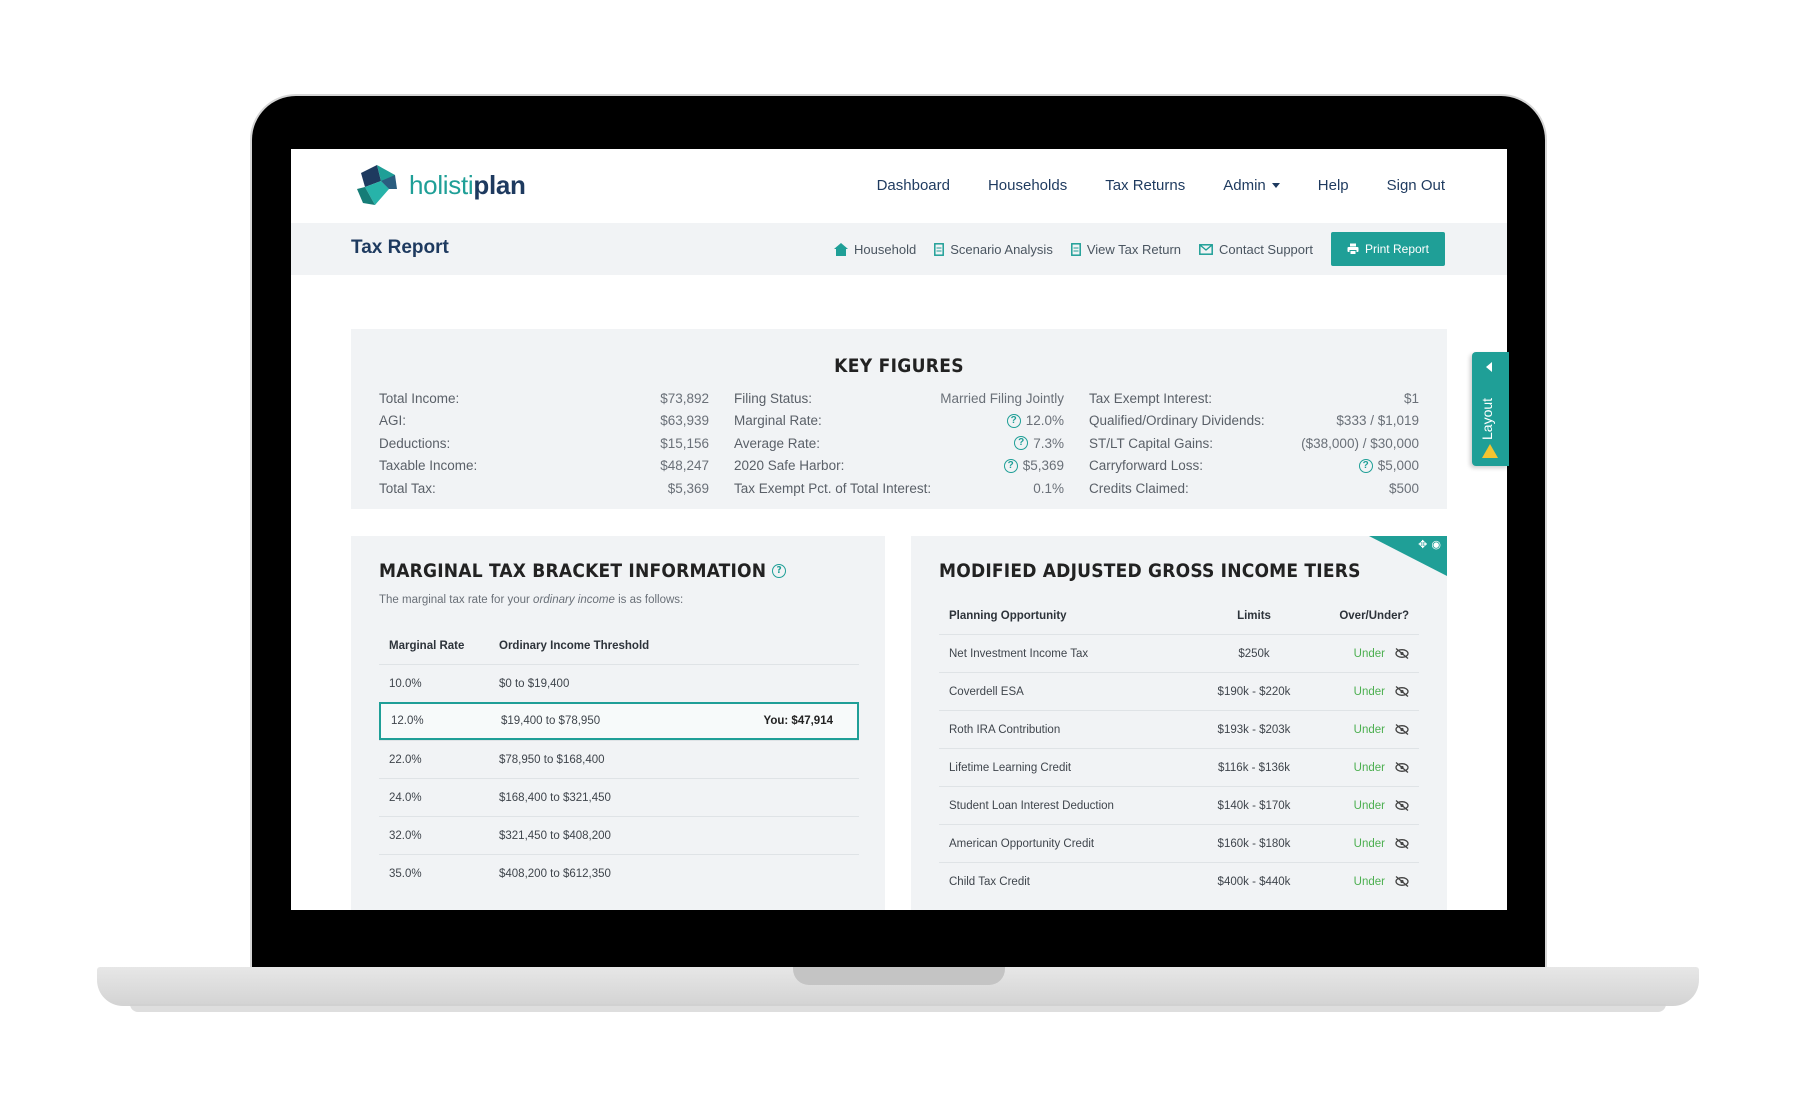 This screenshot has height=1100, width=1800. I want to click on kf-label: Taxable Income:, so click(428, 466).